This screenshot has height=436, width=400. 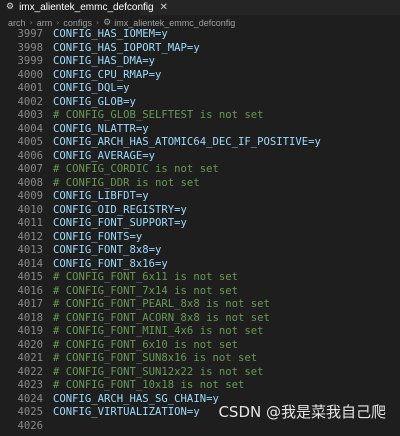 I want to click on line-number: 4013, so click(x=30, y=250).